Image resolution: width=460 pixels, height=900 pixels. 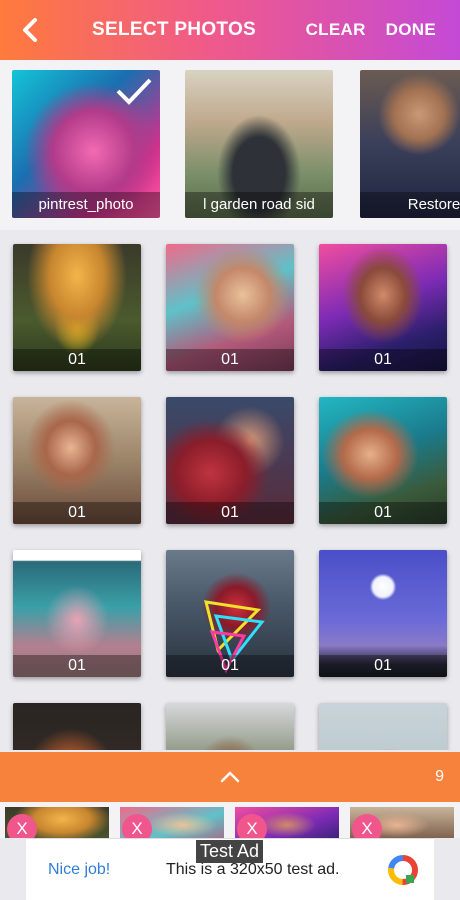 What do you see at coordinates (439, 776) in the screenshot?
I see `selected-count: 9` at bounding box center [439, 776].